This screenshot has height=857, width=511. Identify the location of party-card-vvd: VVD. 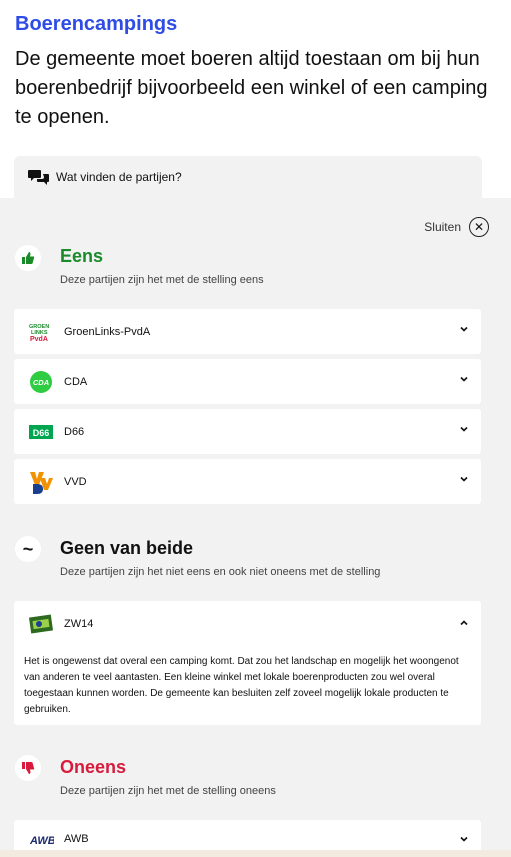
(247, 481).